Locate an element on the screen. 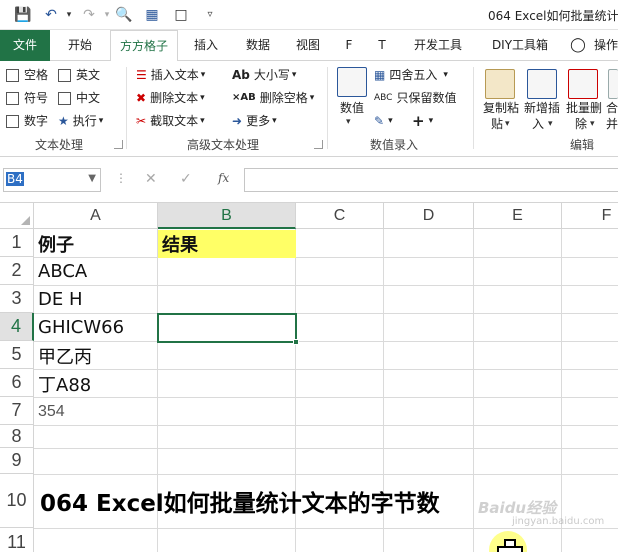 The image size is (618, 552). merge-label-2: 并 is located at coordinates (612, 124).